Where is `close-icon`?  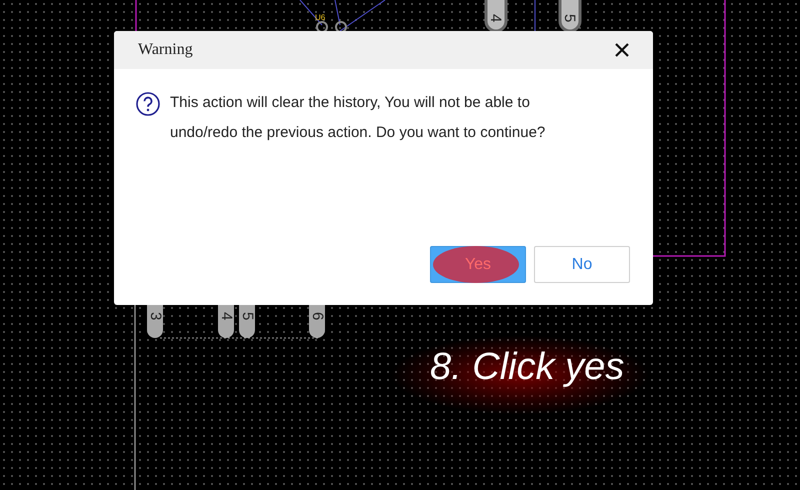
close-icon is located at coordinates (622, 50).